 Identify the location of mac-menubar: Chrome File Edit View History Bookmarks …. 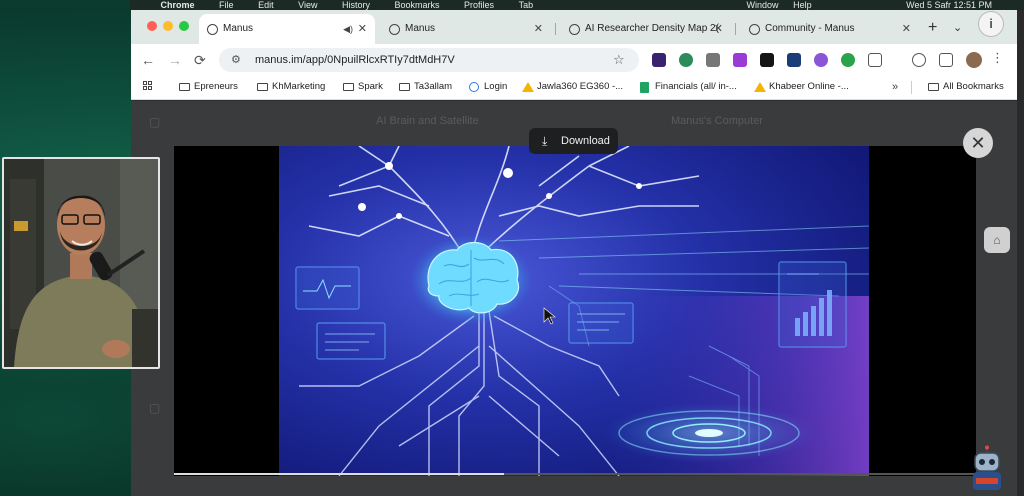
(577, 5).